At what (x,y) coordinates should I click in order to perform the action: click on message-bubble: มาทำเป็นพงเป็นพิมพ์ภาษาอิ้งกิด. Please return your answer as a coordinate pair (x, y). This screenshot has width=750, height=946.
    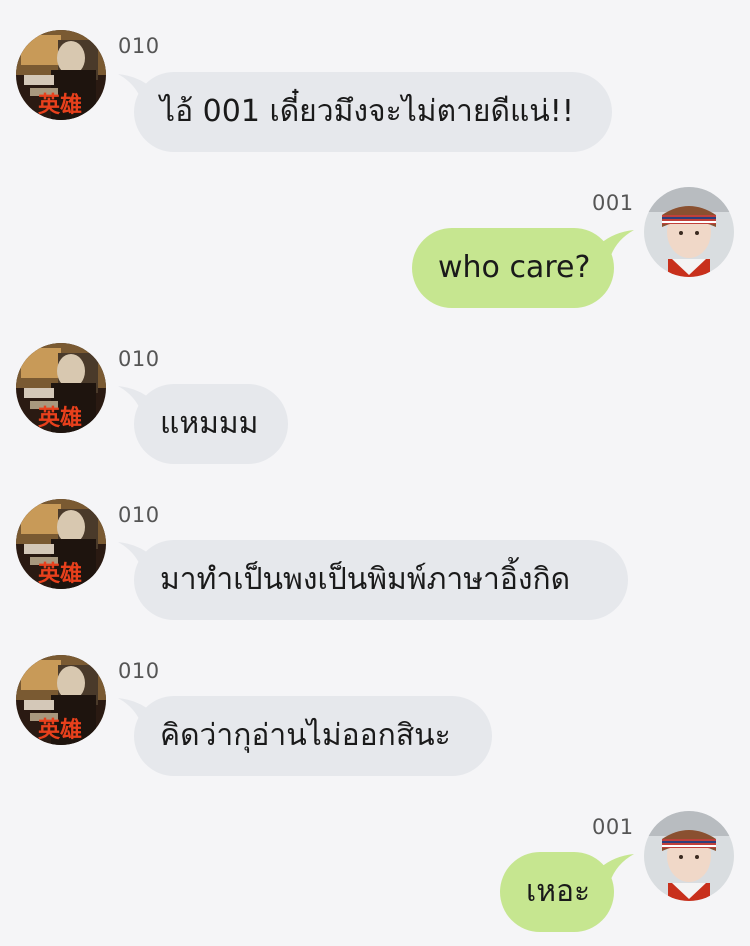
    Looking at the image, I should click on (381, 580).